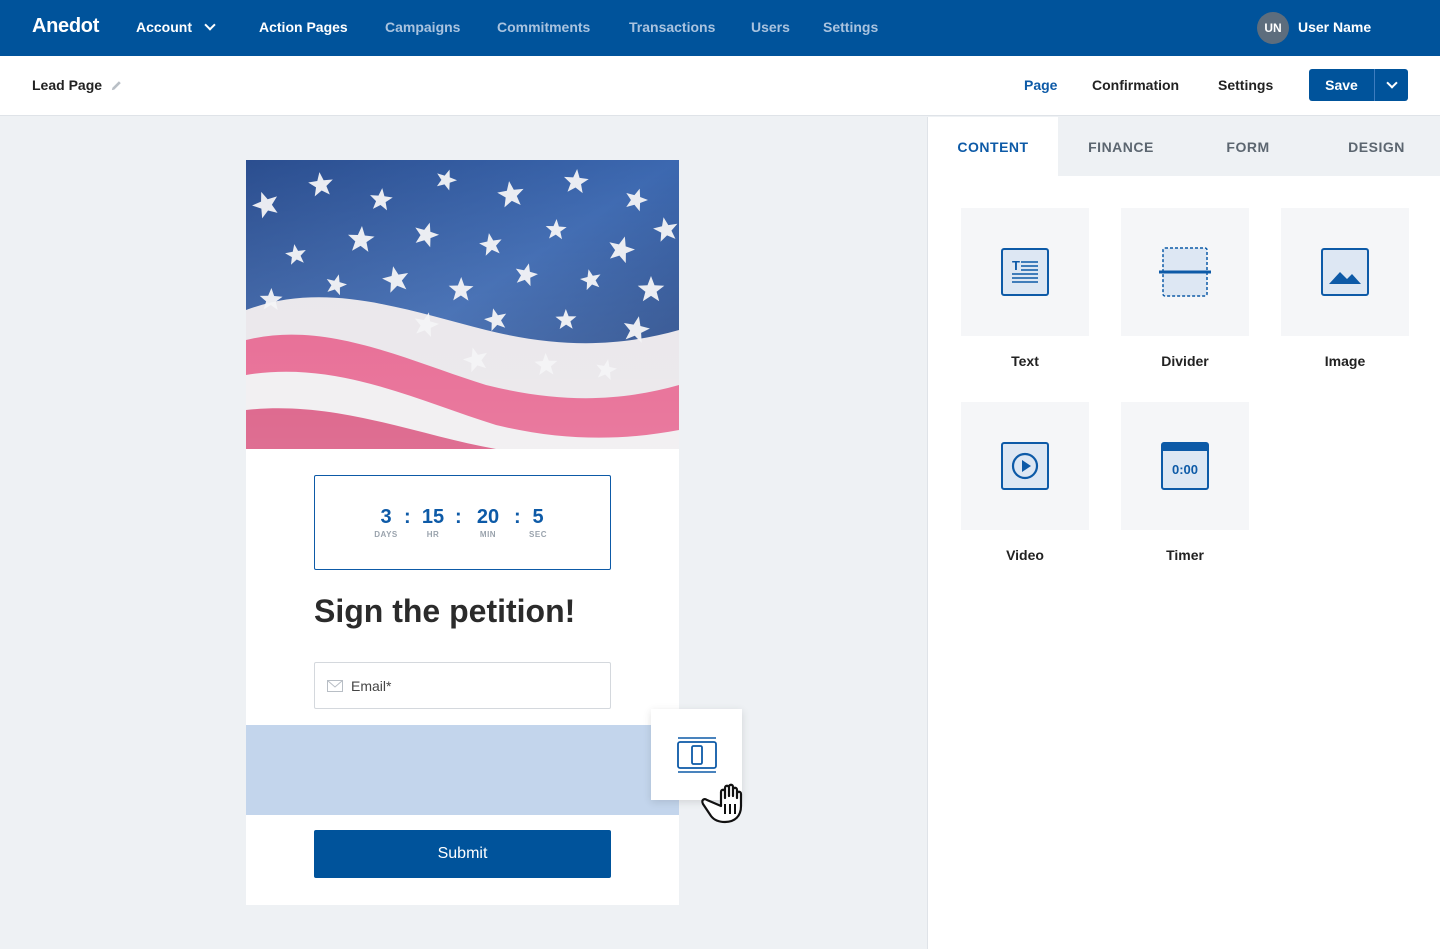 This screenshot has width=1440, height=949. I want to click on nav-account: Account, so click(176, 26).